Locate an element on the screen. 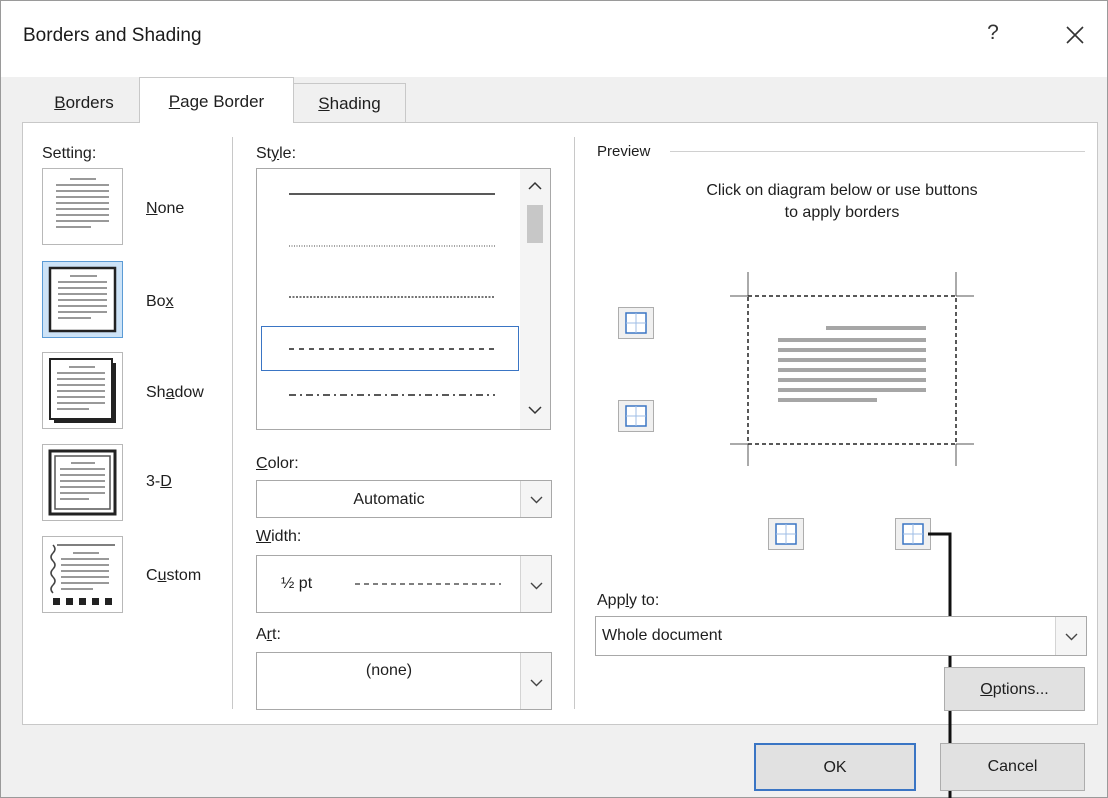 The height and width of the screenshot is (798, 1108). apply-to-dropdown: Whole document is located at coordinates (841, 636).